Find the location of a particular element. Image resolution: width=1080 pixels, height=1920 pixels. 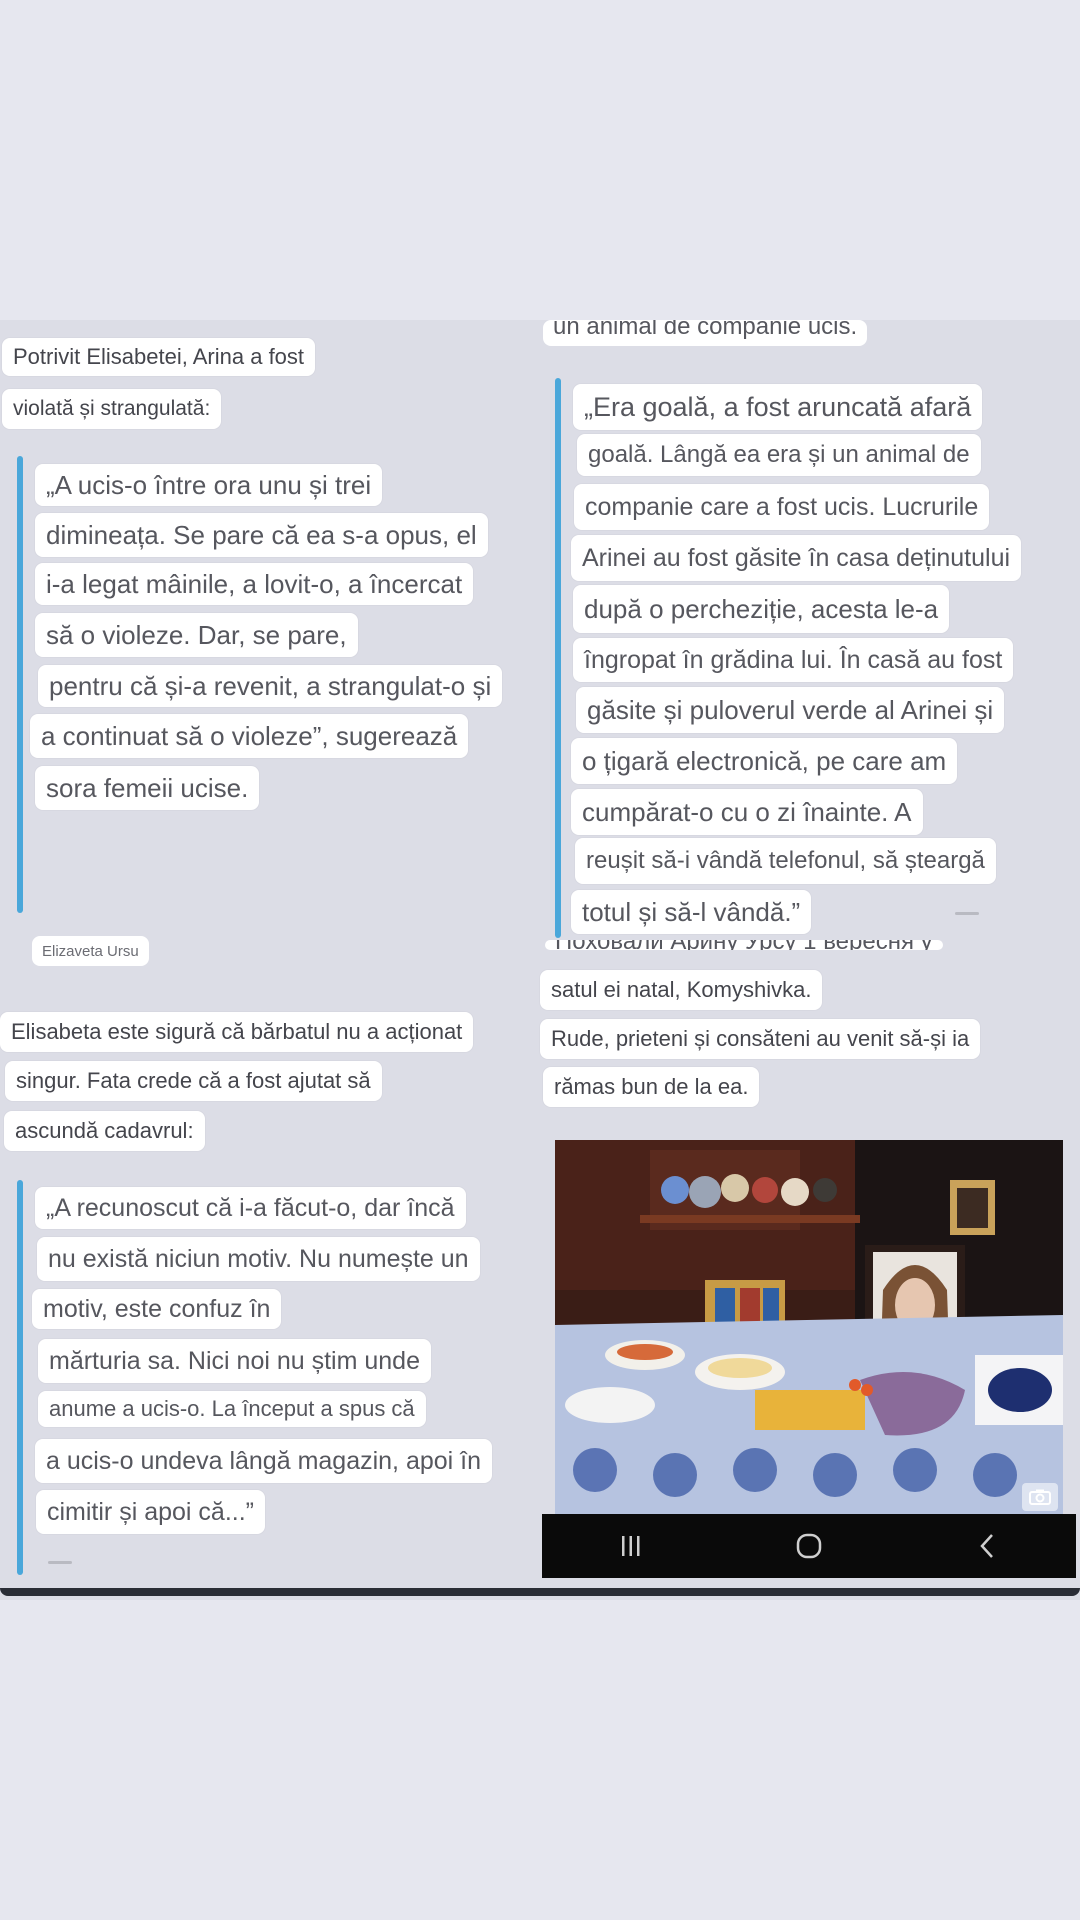

recent-apps-icon is located at coordinates (631, 1546).